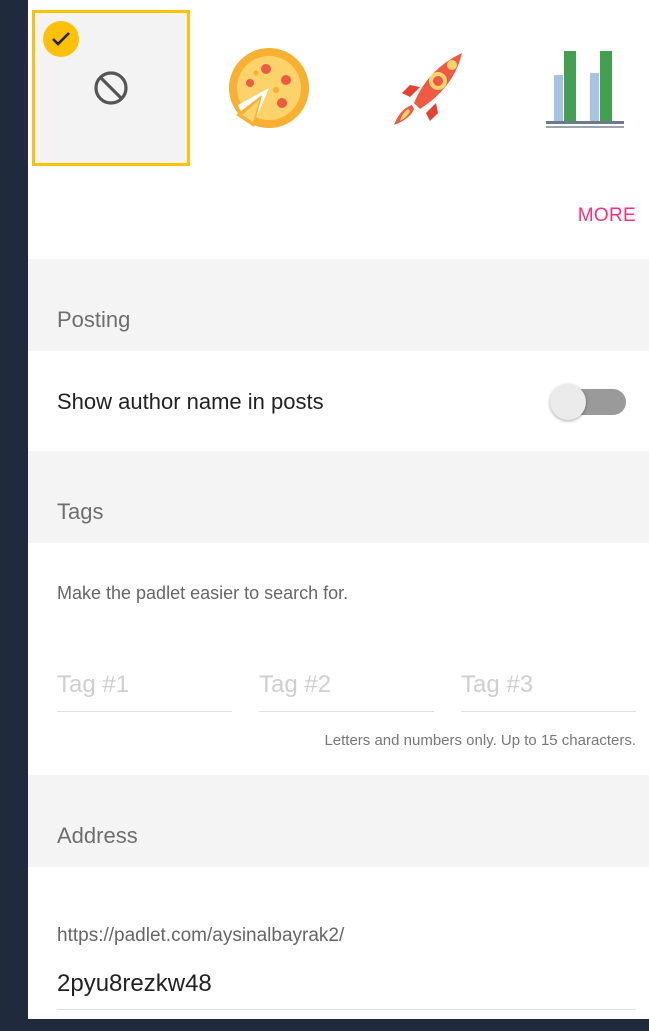  Describe the element at coordinates (590, 402) in the screenshot. I see `show-author-toggle` at that location.